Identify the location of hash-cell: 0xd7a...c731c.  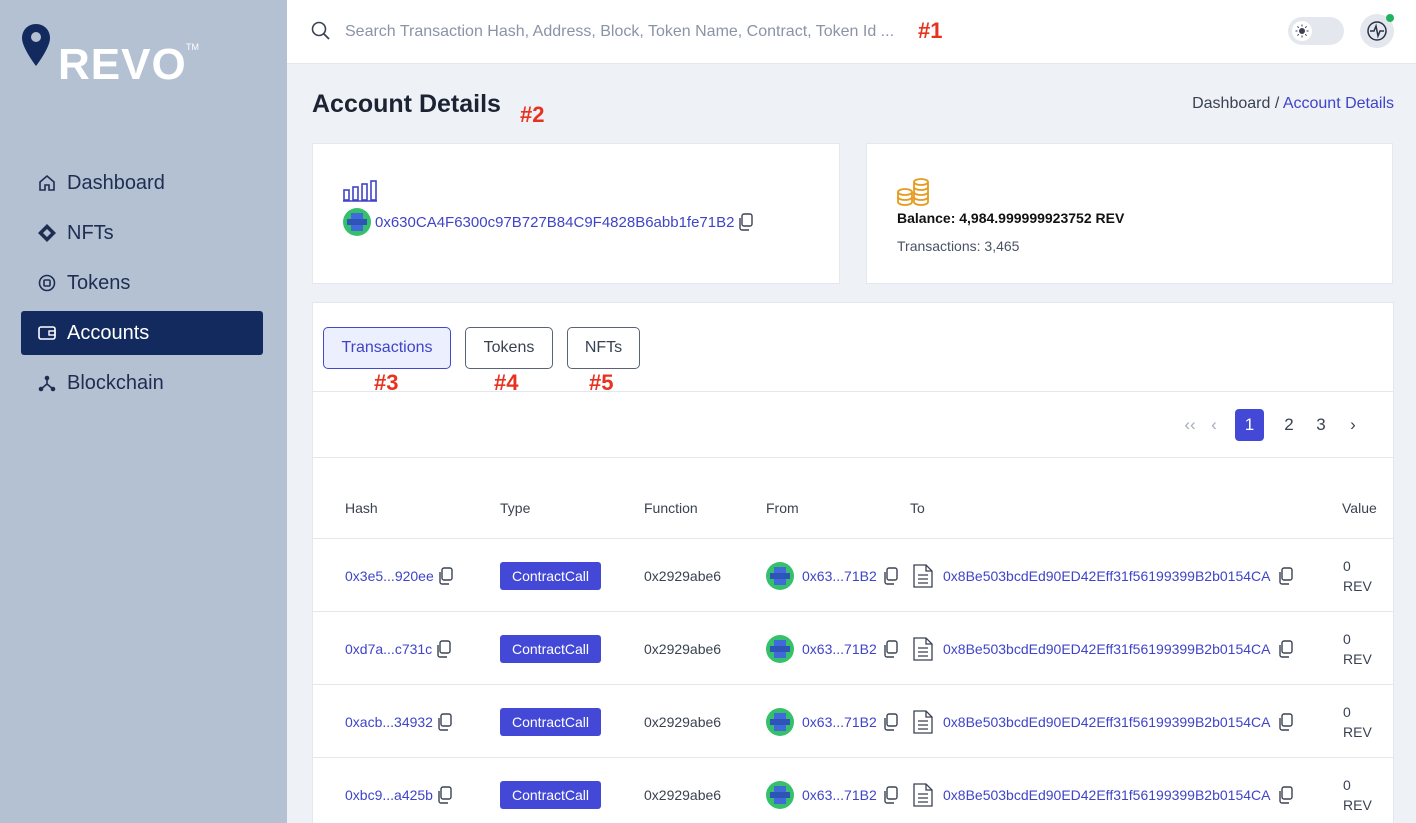
(398, 648).